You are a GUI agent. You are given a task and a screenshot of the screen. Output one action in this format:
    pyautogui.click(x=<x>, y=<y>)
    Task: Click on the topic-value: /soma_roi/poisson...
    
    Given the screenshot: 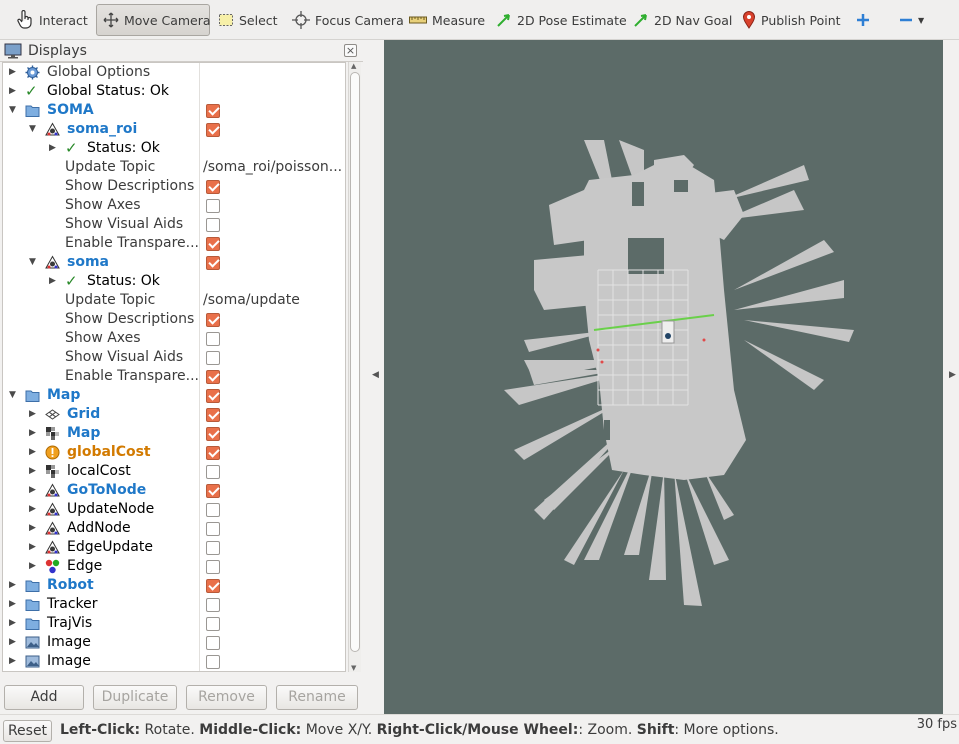 What is the action you would take?
    pyautogui.click(x=272, y=167)
    